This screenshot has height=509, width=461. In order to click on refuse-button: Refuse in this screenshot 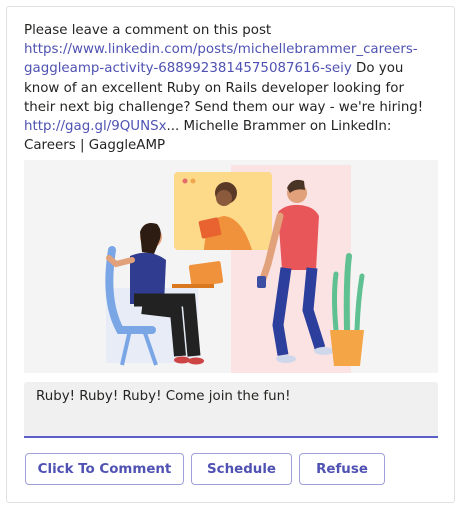, I will do `click(342, 469)`.